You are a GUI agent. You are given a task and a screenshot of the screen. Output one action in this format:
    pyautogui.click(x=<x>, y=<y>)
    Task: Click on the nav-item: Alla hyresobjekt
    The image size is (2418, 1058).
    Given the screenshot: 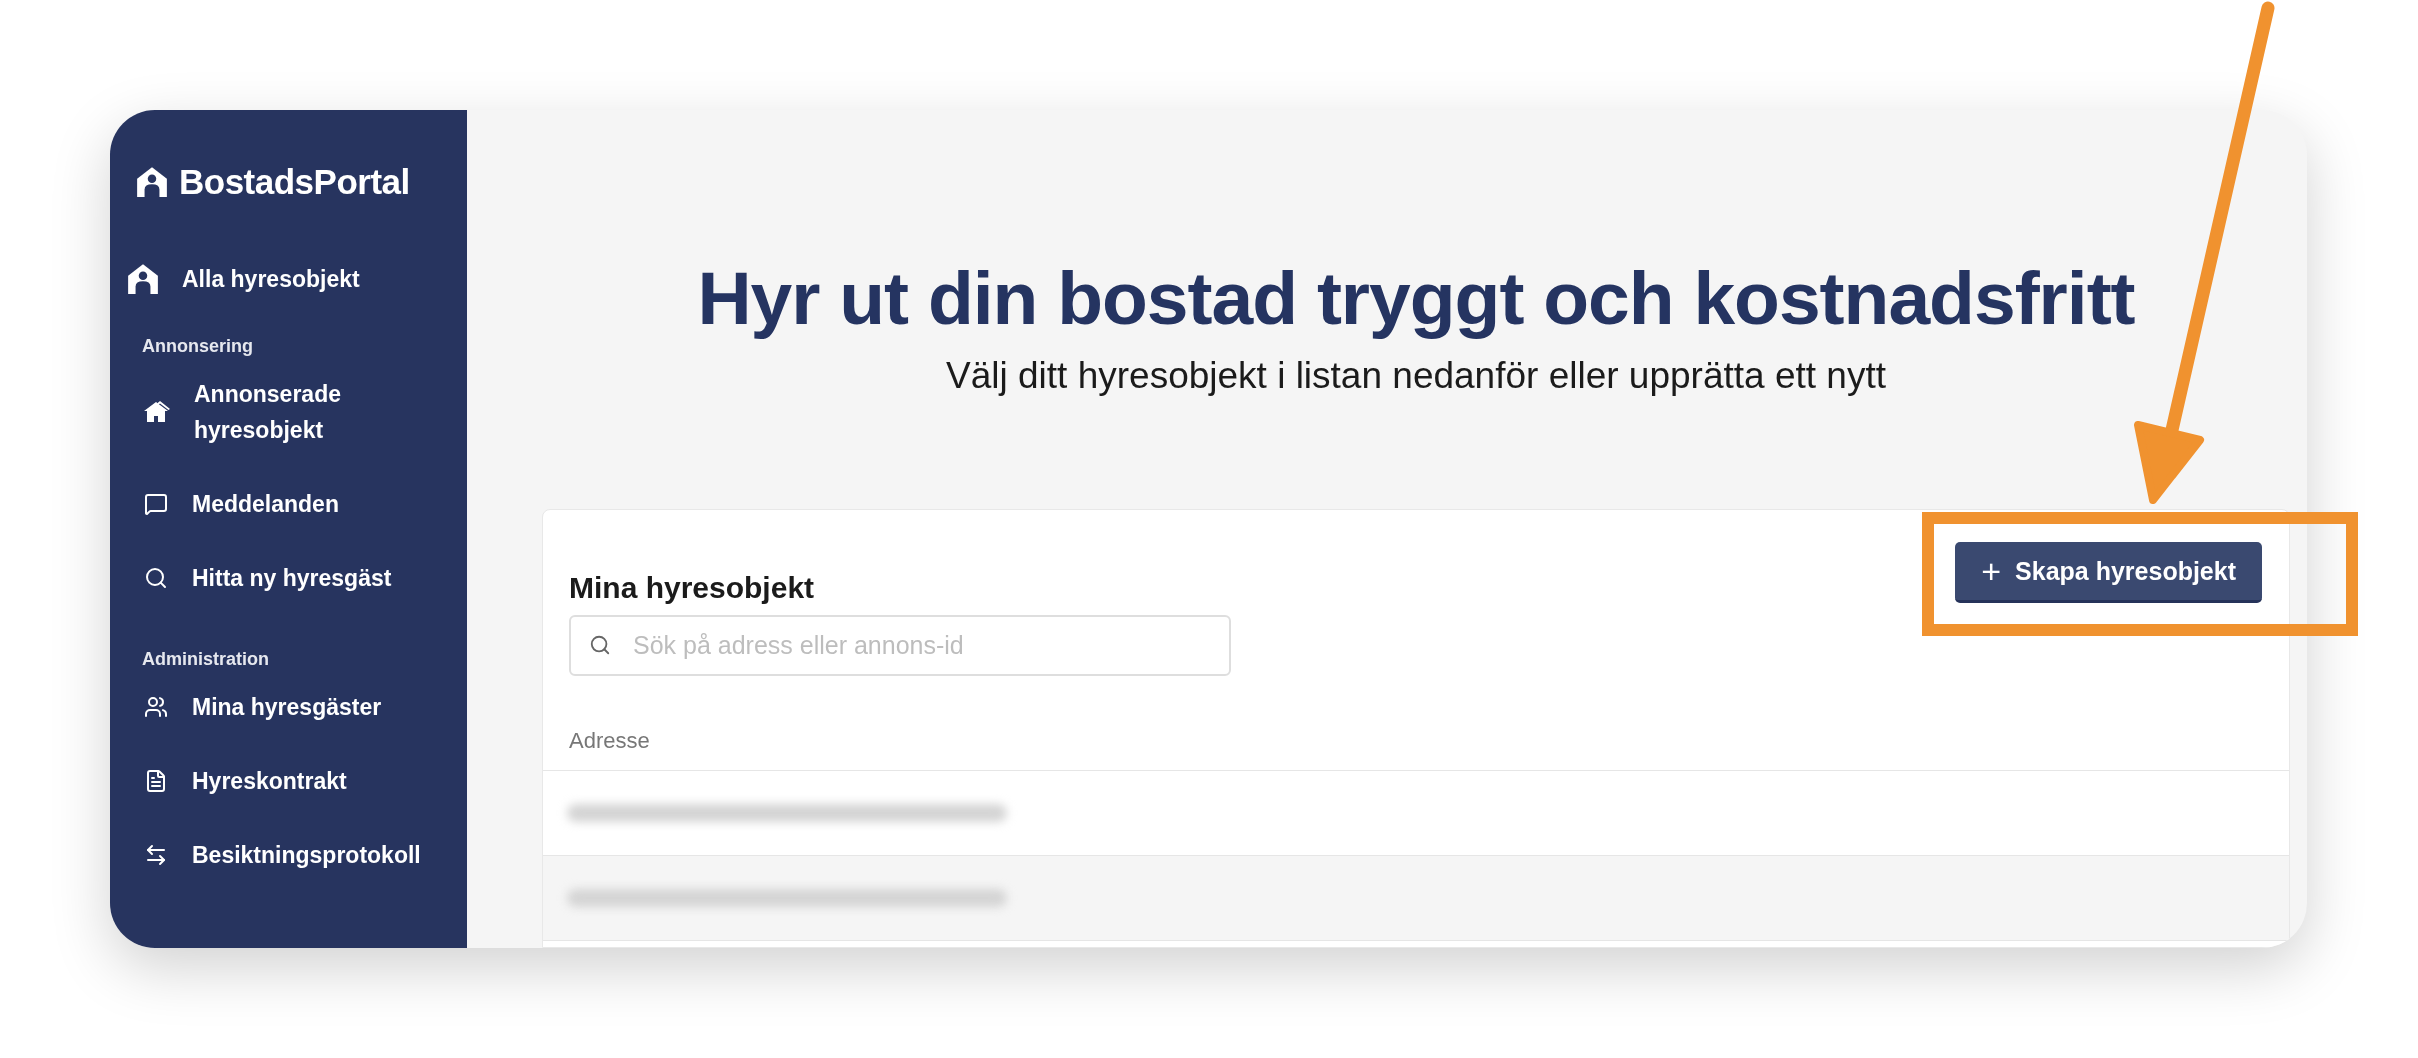 What is the action you would take?
    pyautogui.click(x=296, y=279)
    